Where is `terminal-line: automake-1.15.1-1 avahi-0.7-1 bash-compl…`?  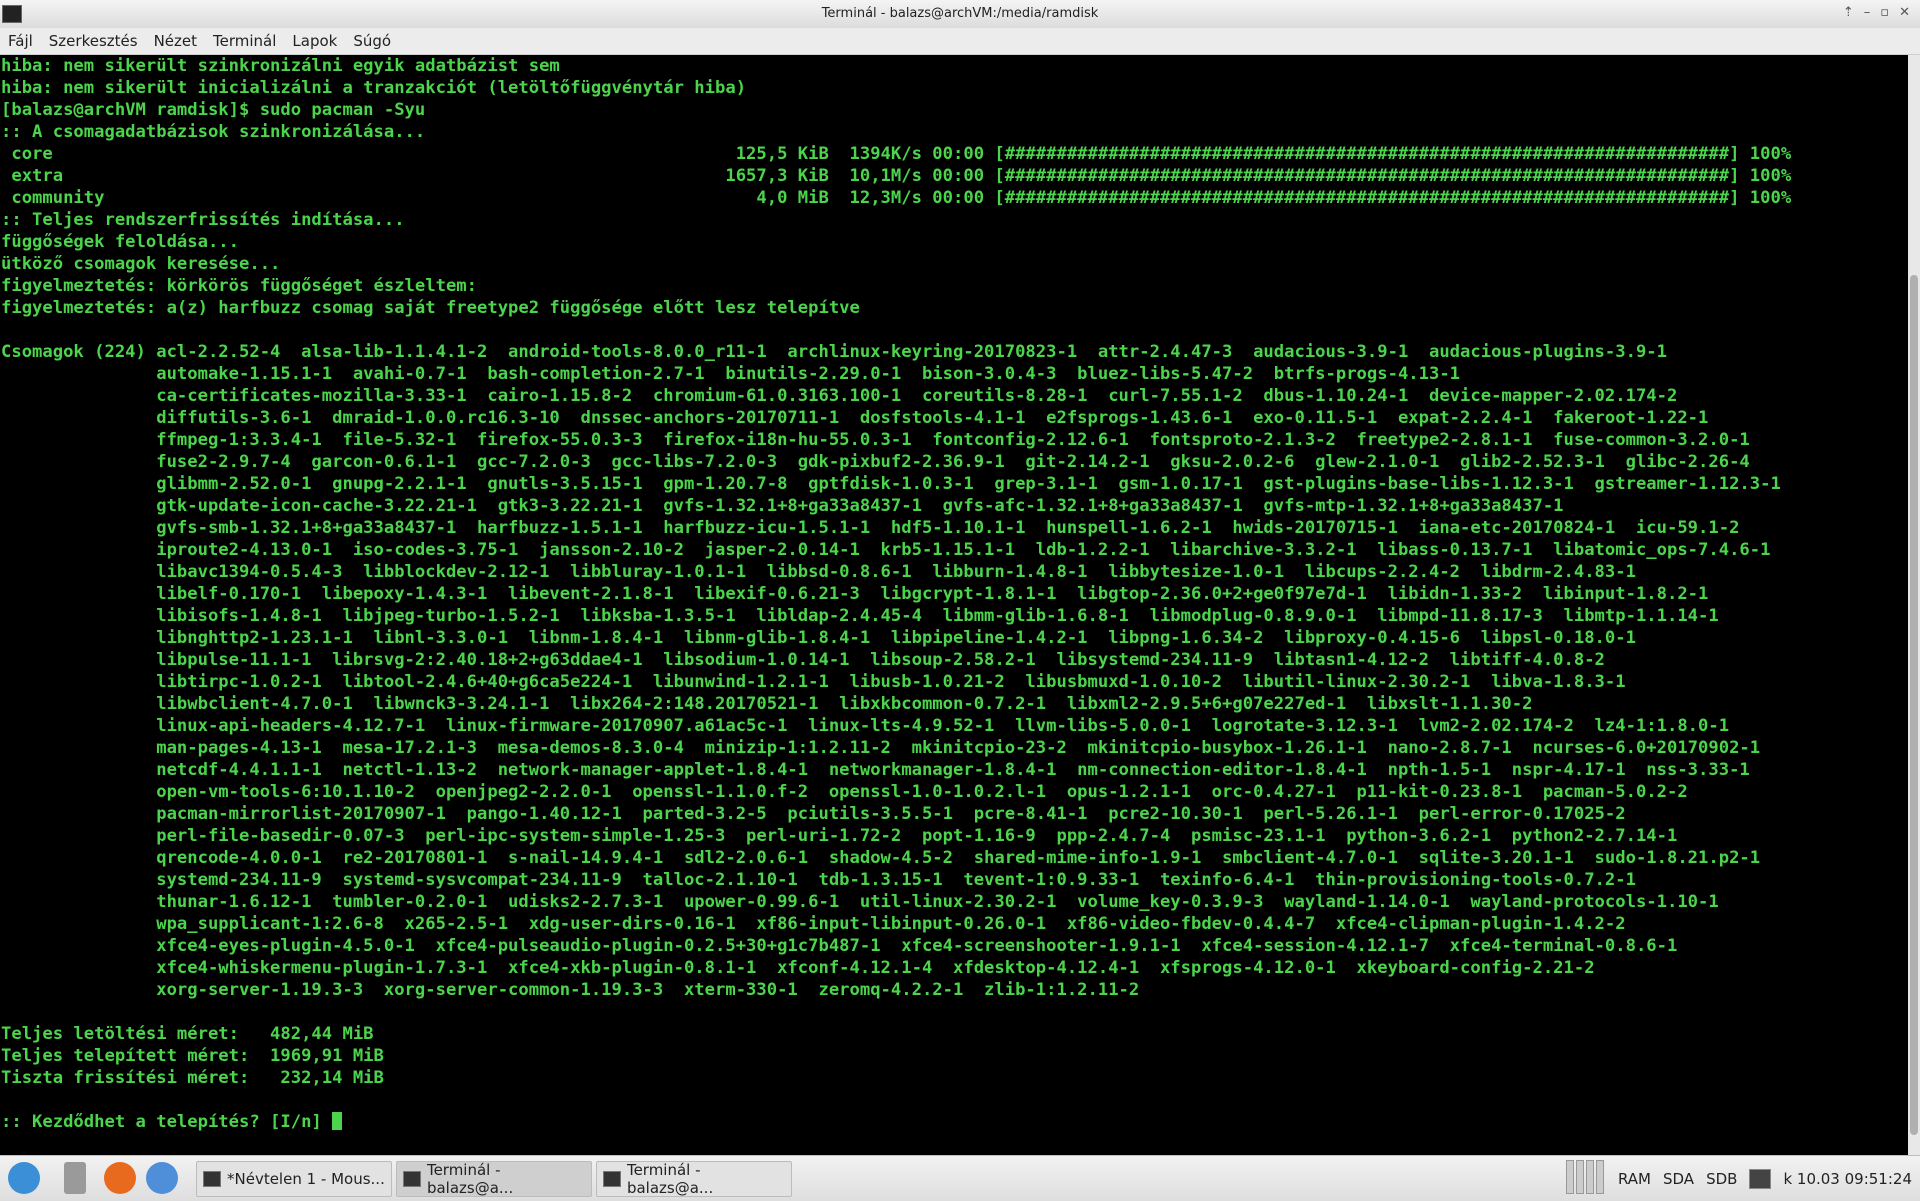
terminal-line: automake-1.15.1-1 avahi-0.7-1 bash-compl… is located at coordinates (808, 374).